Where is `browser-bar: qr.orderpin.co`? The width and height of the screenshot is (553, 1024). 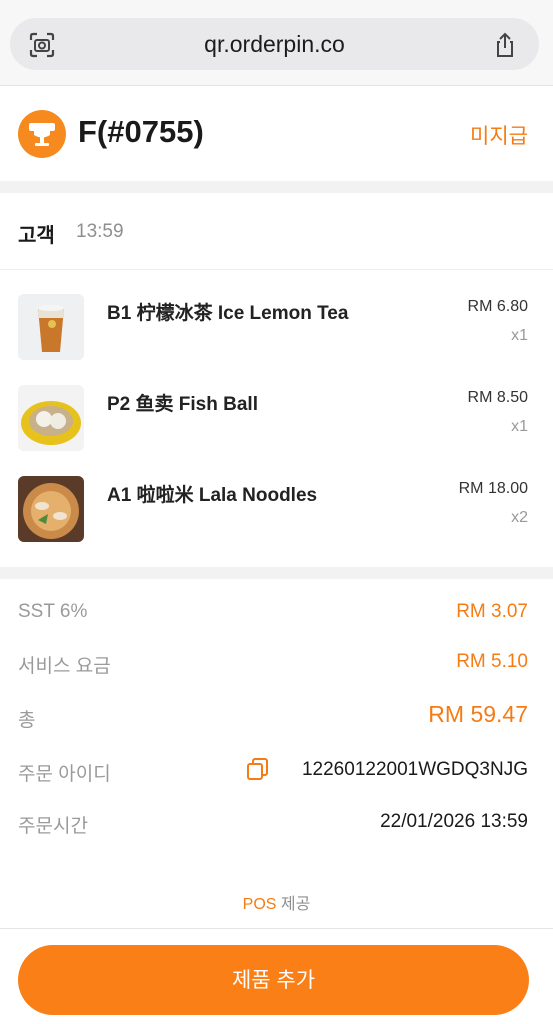
browser-bar: qr.orderpin.co is located at coordinates (276, 43).